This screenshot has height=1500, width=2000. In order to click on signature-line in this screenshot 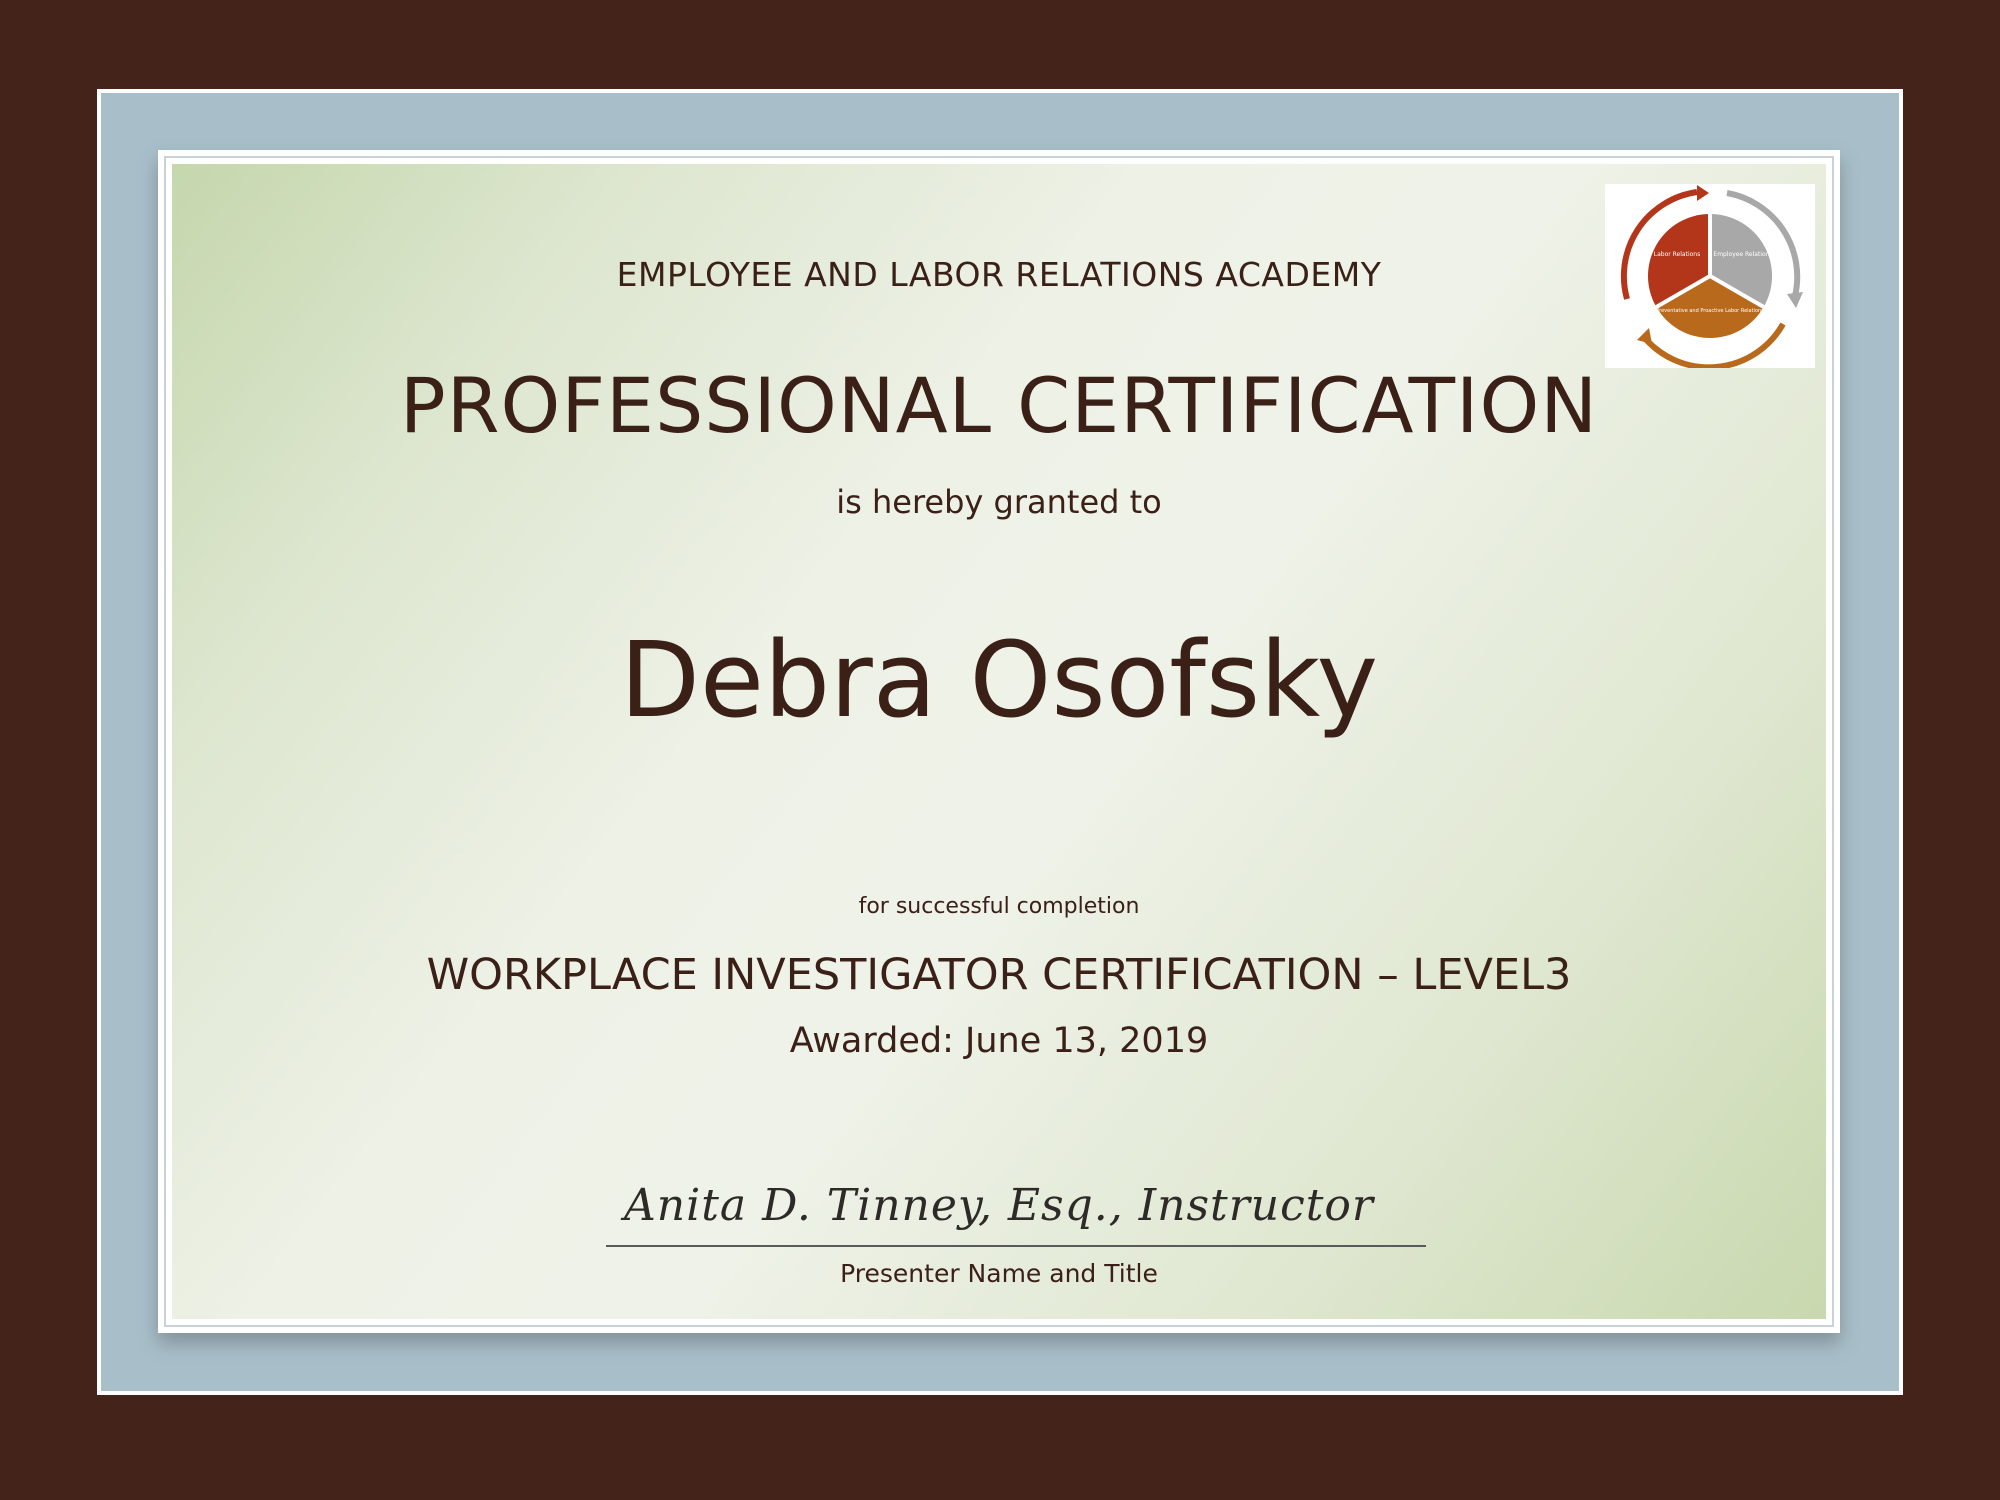, I will do `click(1016, 1246)`.